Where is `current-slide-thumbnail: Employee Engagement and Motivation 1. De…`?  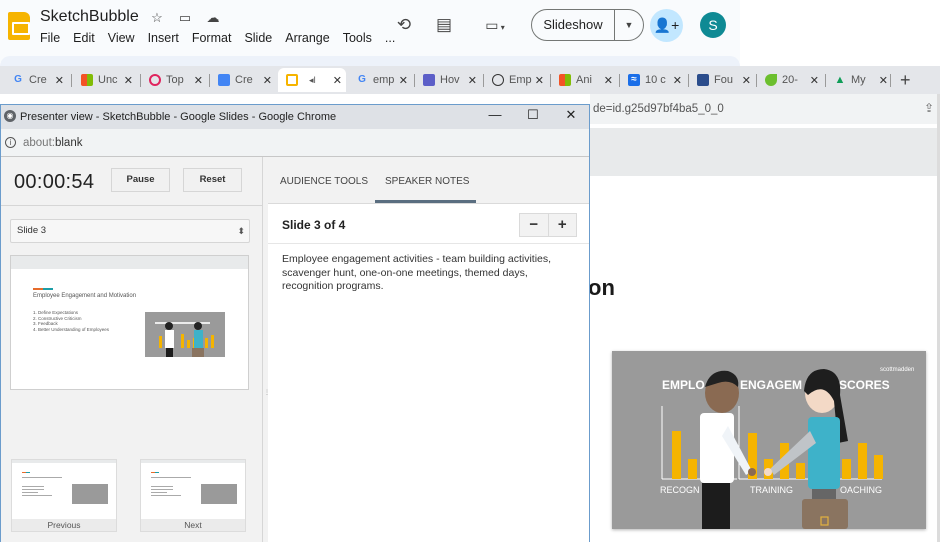
current-slide-thumbnail: Employee Engagement and Motivation 1. De… is located at coordinates (129, 322).